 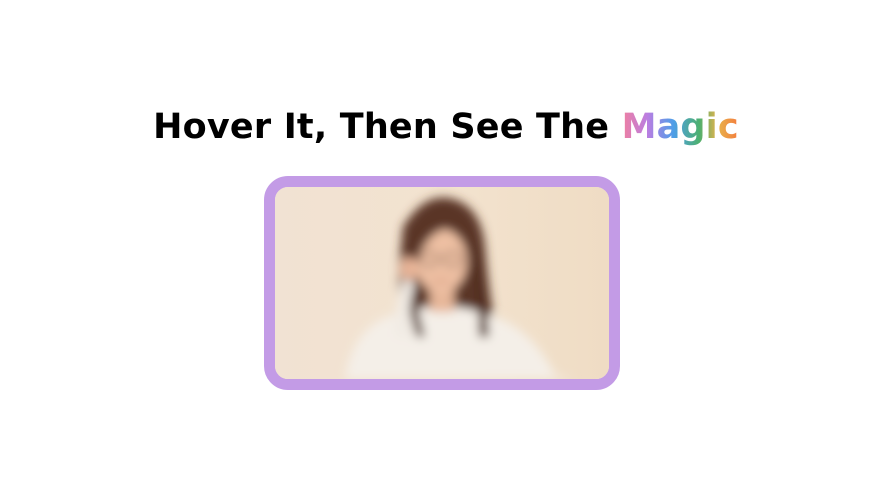 What do you see at coordinates (680, 127) in the screenshot?
I see `title-highlight-magic: Magic` at bounding box center [680, 127].